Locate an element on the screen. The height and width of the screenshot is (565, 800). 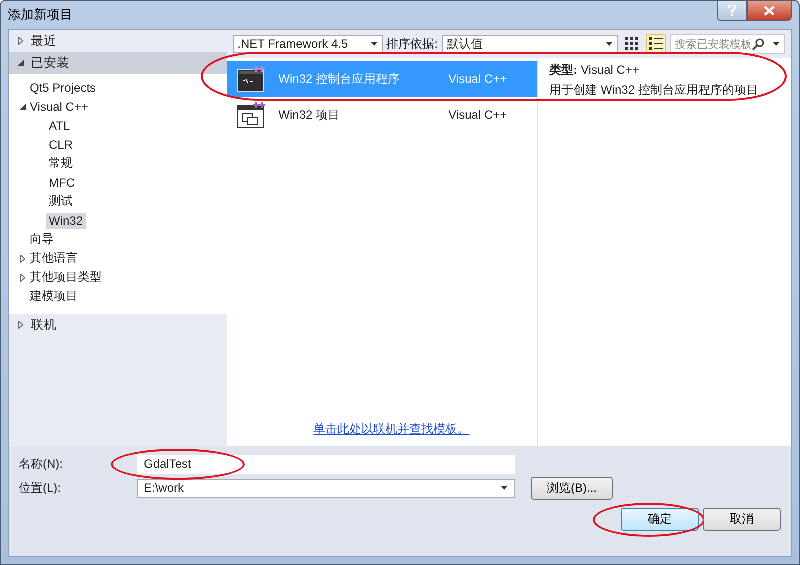
location-label: 位置(L): is located at coordinates (40, 488).